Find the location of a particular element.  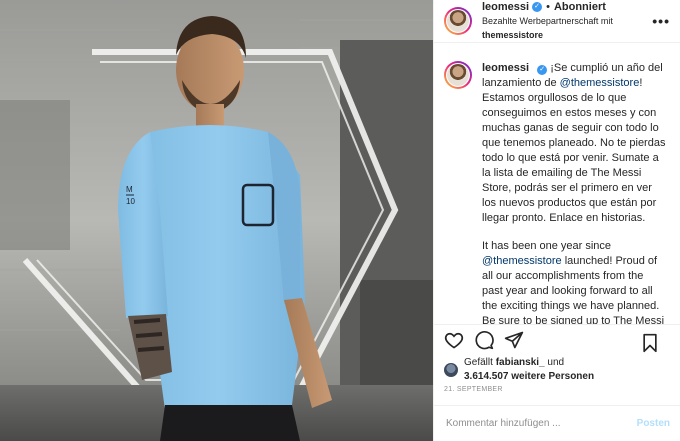

more-horizontal-icon: ••• is located at coordinates (661, 21).